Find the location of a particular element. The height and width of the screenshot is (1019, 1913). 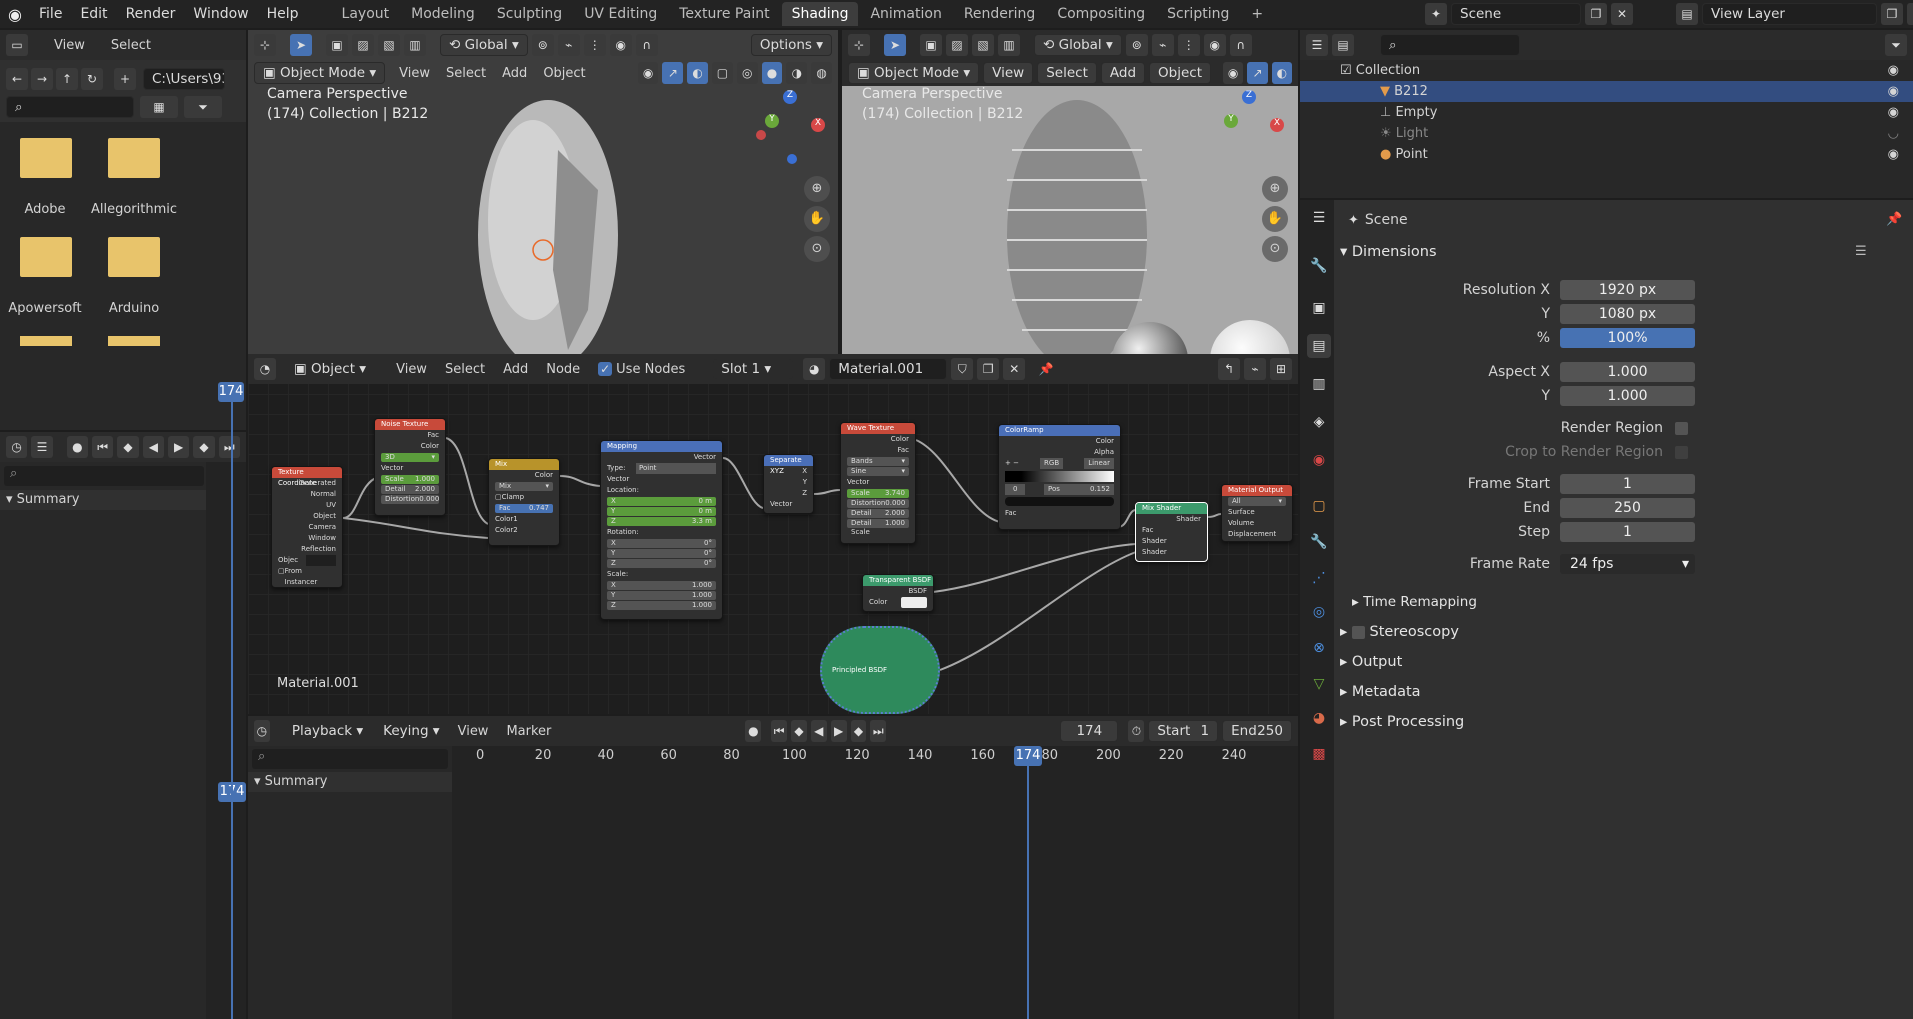

vp-menu-select: Select is located at coordinates (466, 73).